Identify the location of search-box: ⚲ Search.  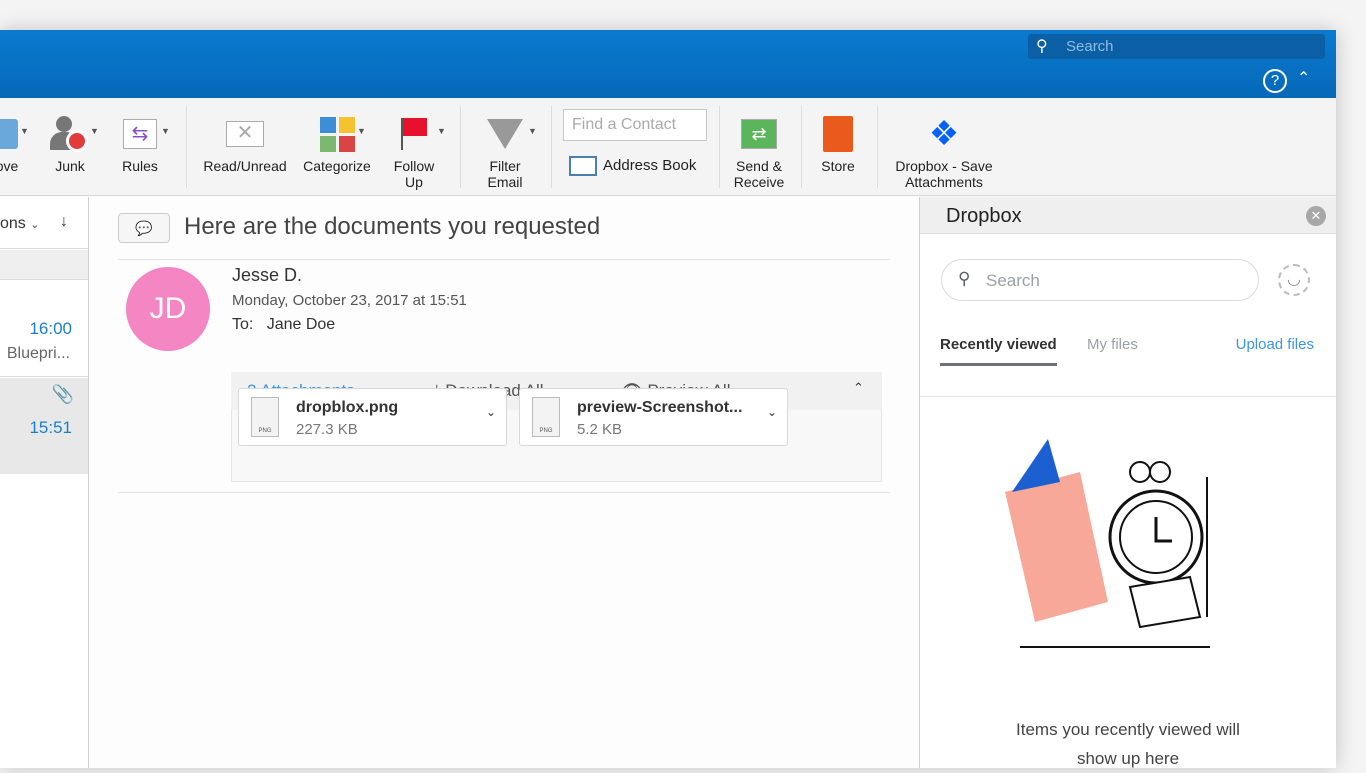
(1176, 46).